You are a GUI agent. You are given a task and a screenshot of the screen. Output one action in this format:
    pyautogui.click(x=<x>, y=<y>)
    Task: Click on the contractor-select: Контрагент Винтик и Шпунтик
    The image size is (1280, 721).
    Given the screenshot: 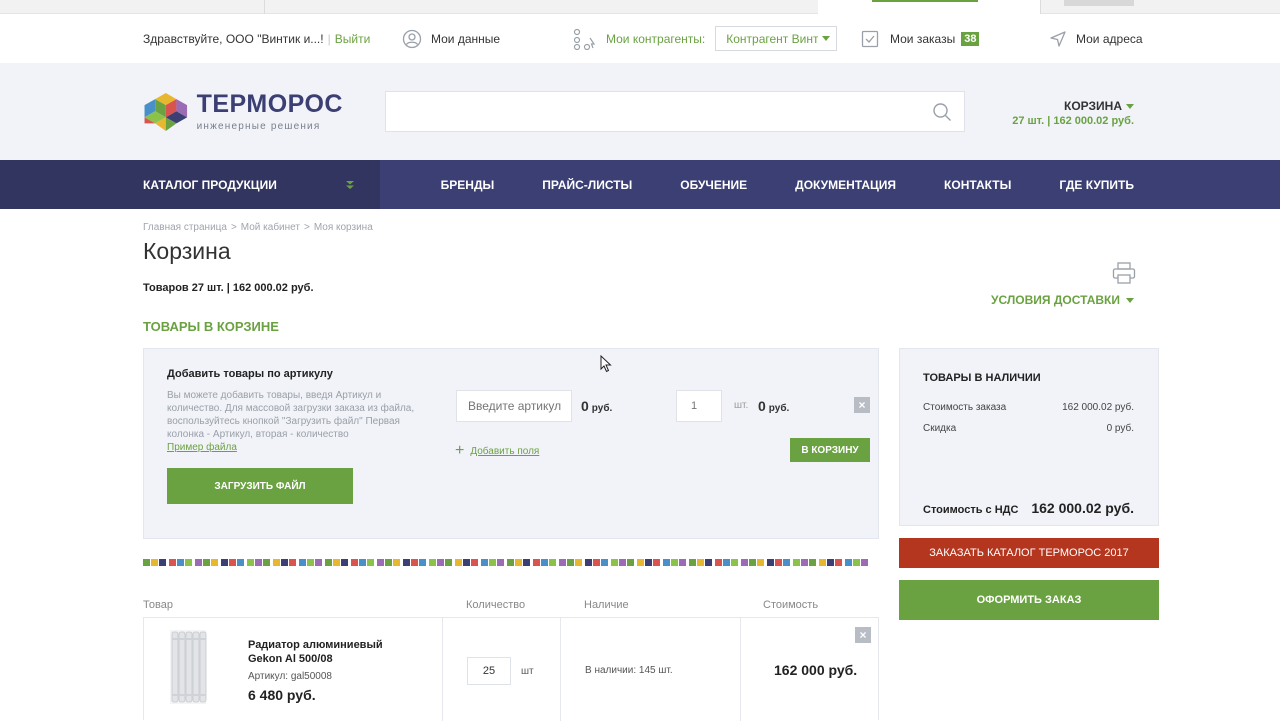 What is the action you would take?
    pyautogui.click(x=776, y=38)
    